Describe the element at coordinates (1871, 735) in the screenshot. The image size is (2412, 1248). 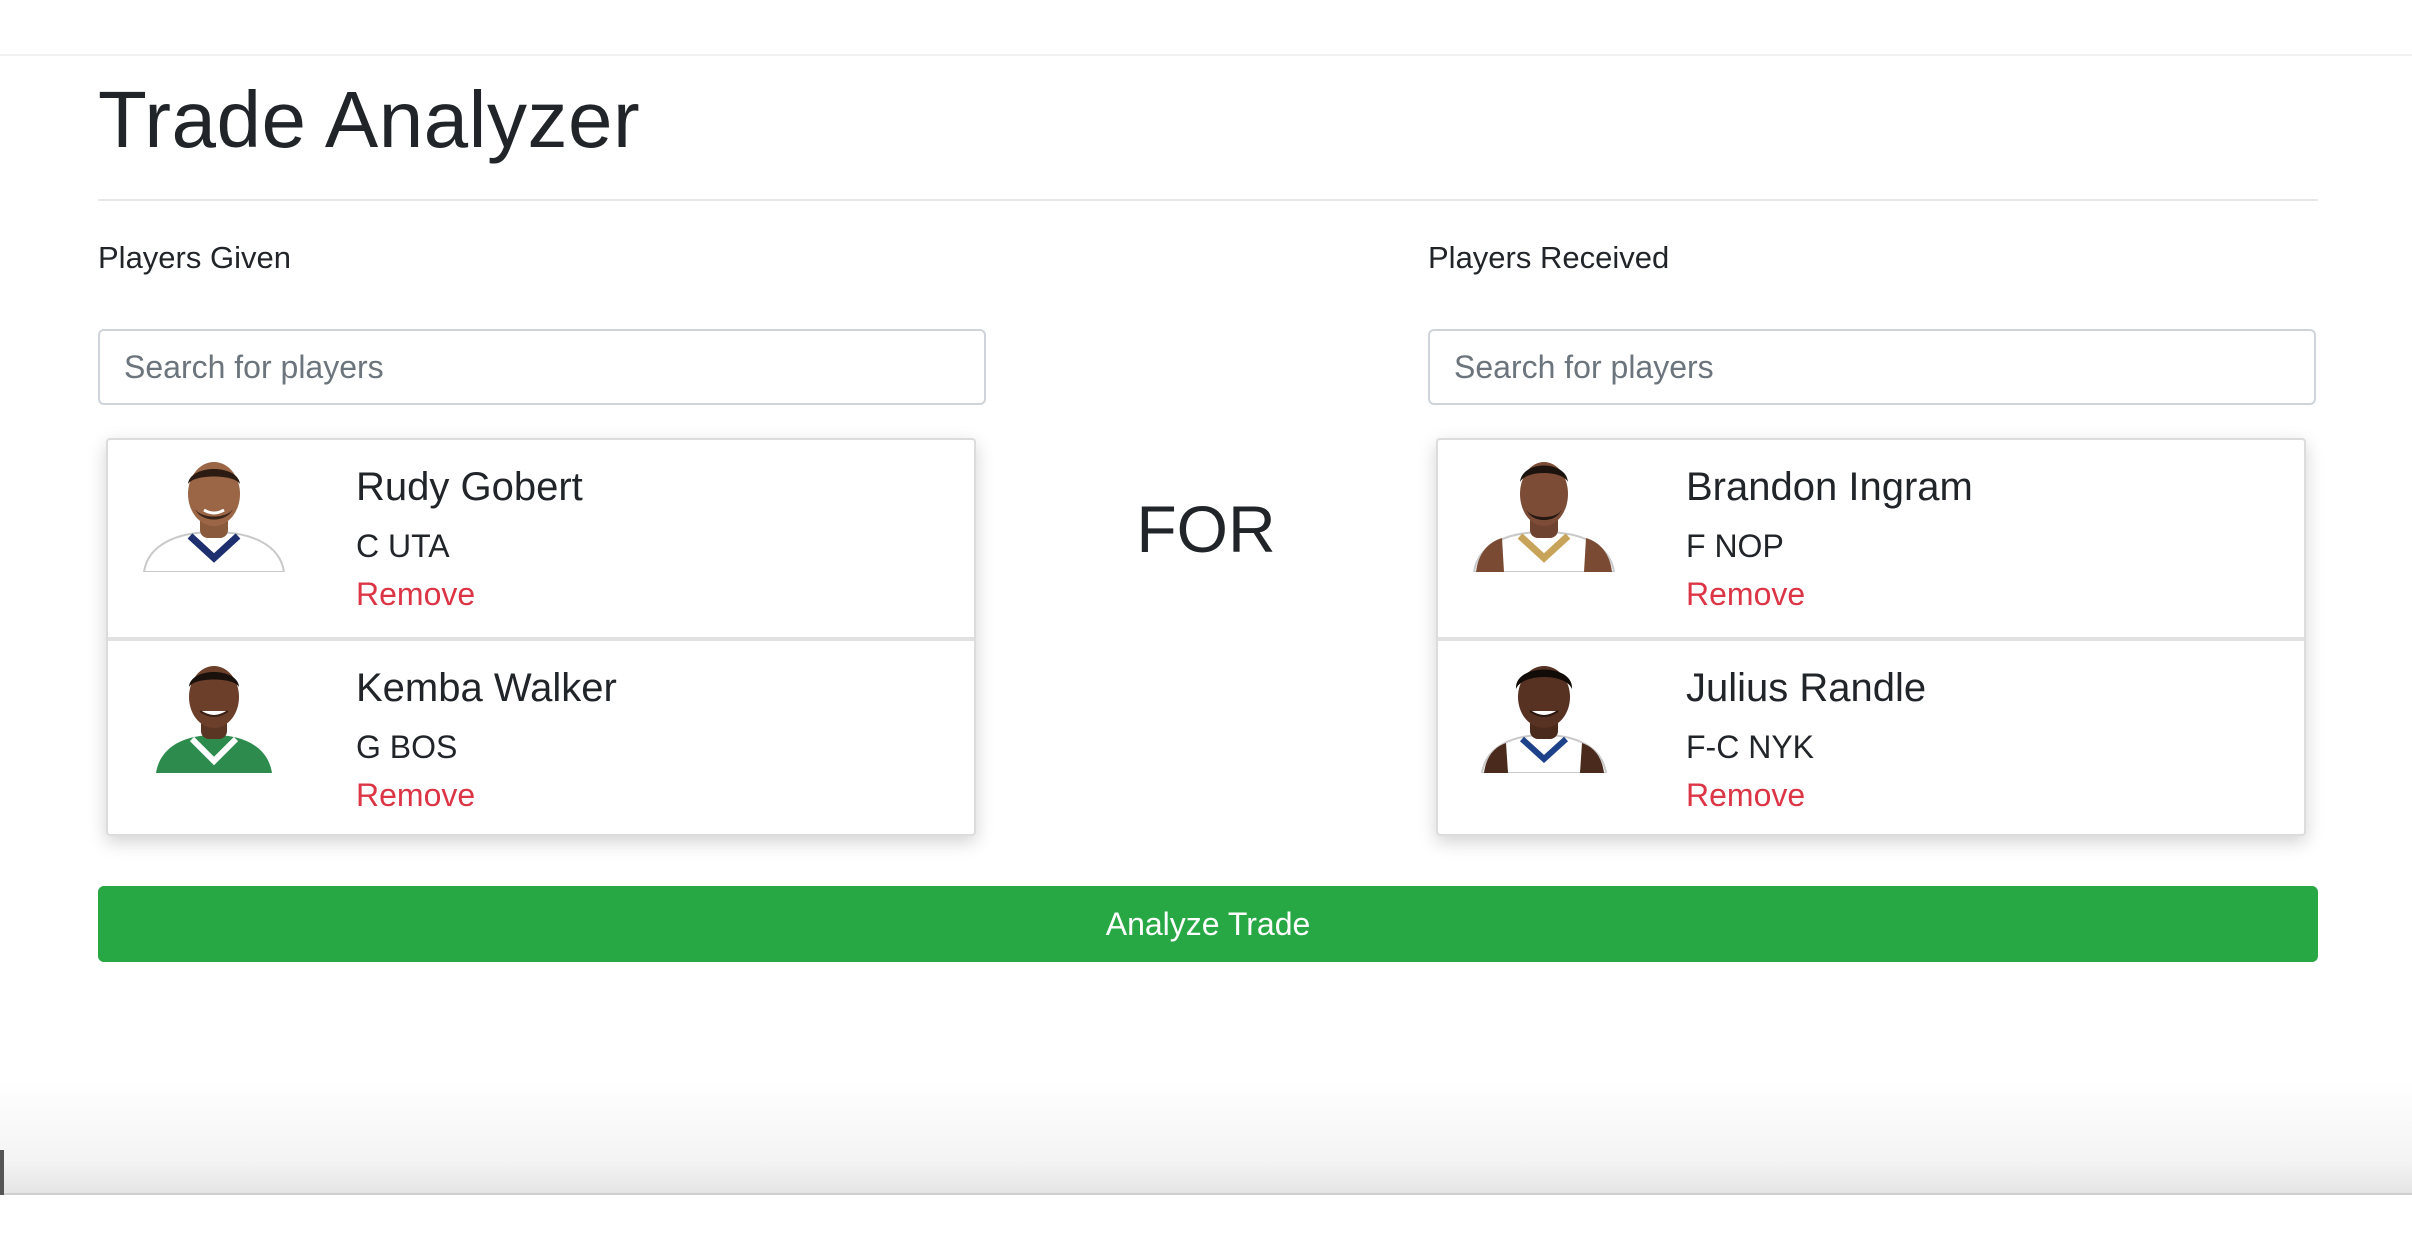
I see `player-card-julius-randle: Julius Randle F-C NYK Remove` at that location.